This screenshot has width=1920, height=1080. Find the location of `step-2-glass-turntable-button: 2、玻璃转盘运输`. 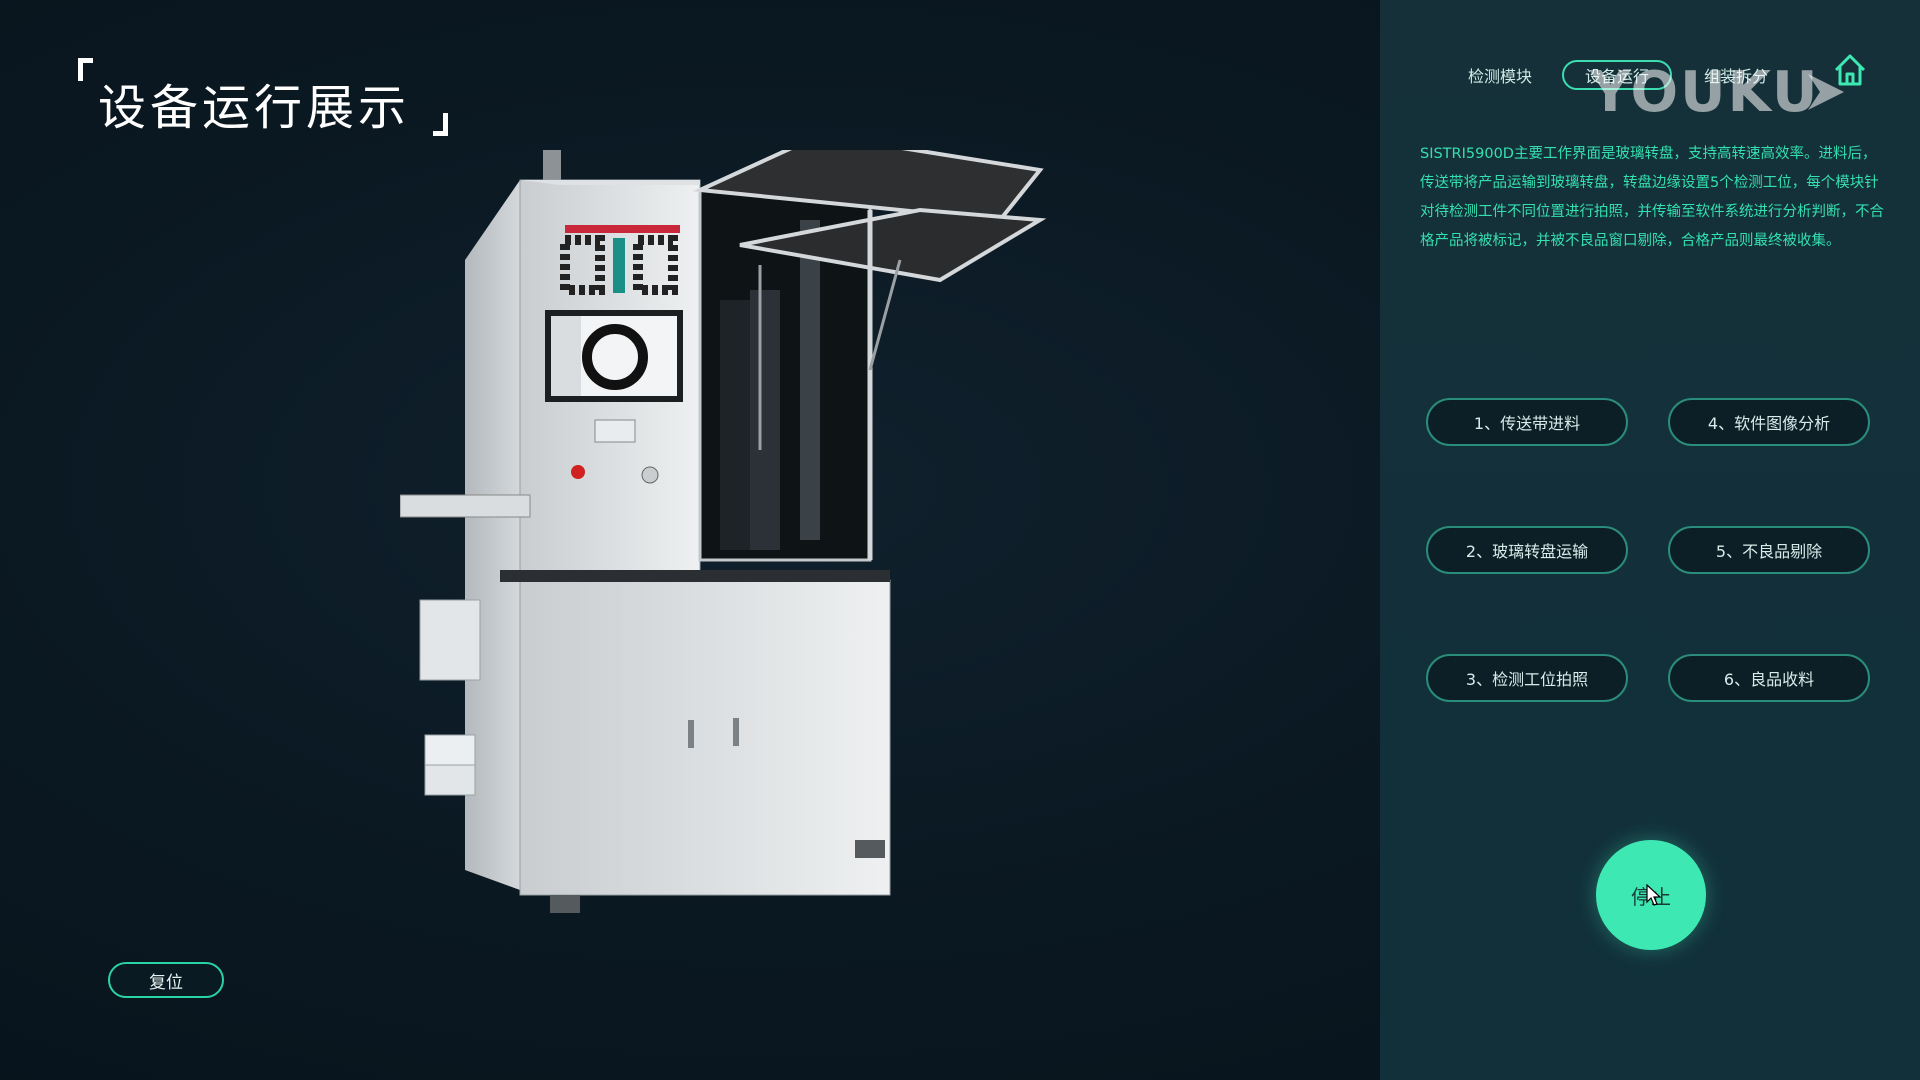

step-2-glass-turntable-button: 2、玻璃转盘运输 is located at coordinates (1527, 550).